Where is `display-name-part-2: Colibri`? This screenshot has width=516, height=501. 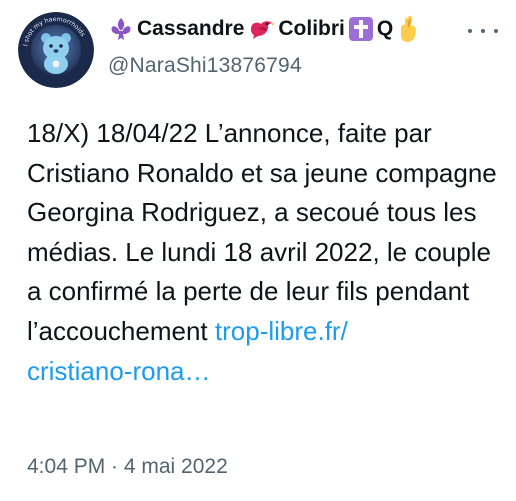 display-name-part-2: Colibri is located at coordinates (311, 28).